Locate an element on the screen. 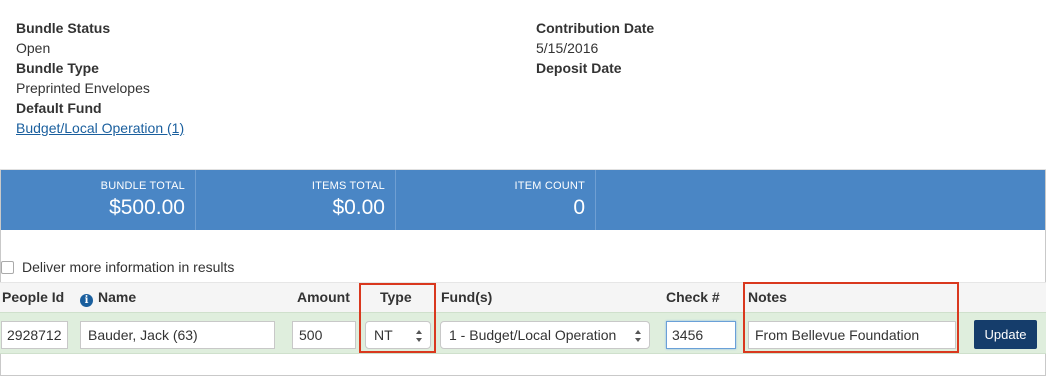  header-name: i Name is located at coordinates (108, 298).